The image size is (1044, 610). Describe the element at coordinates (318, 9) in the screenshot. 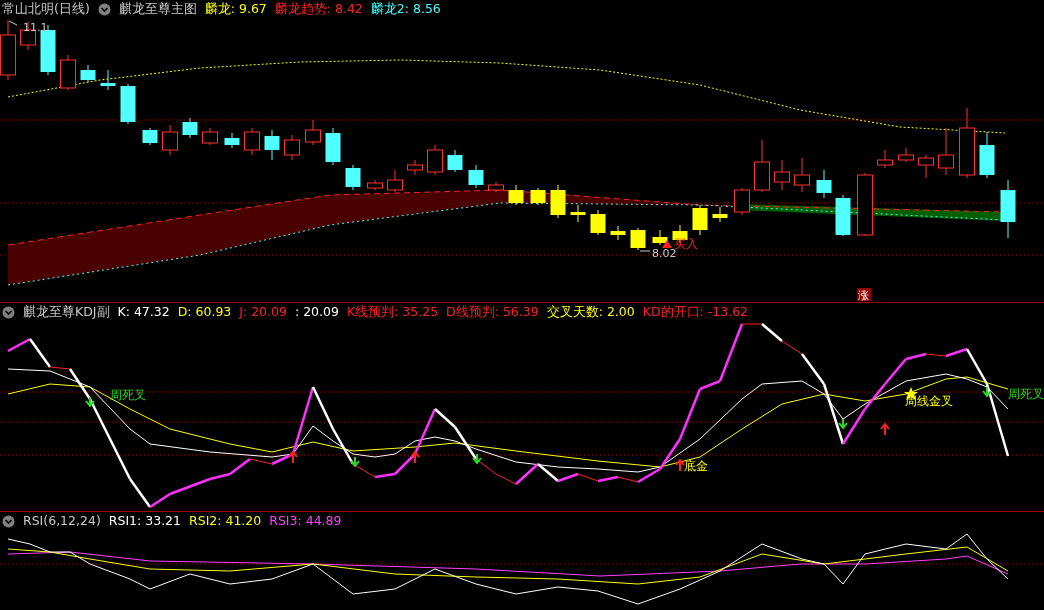

I see `indicator-readout: 麟龙趋势: 8.42` at that location.